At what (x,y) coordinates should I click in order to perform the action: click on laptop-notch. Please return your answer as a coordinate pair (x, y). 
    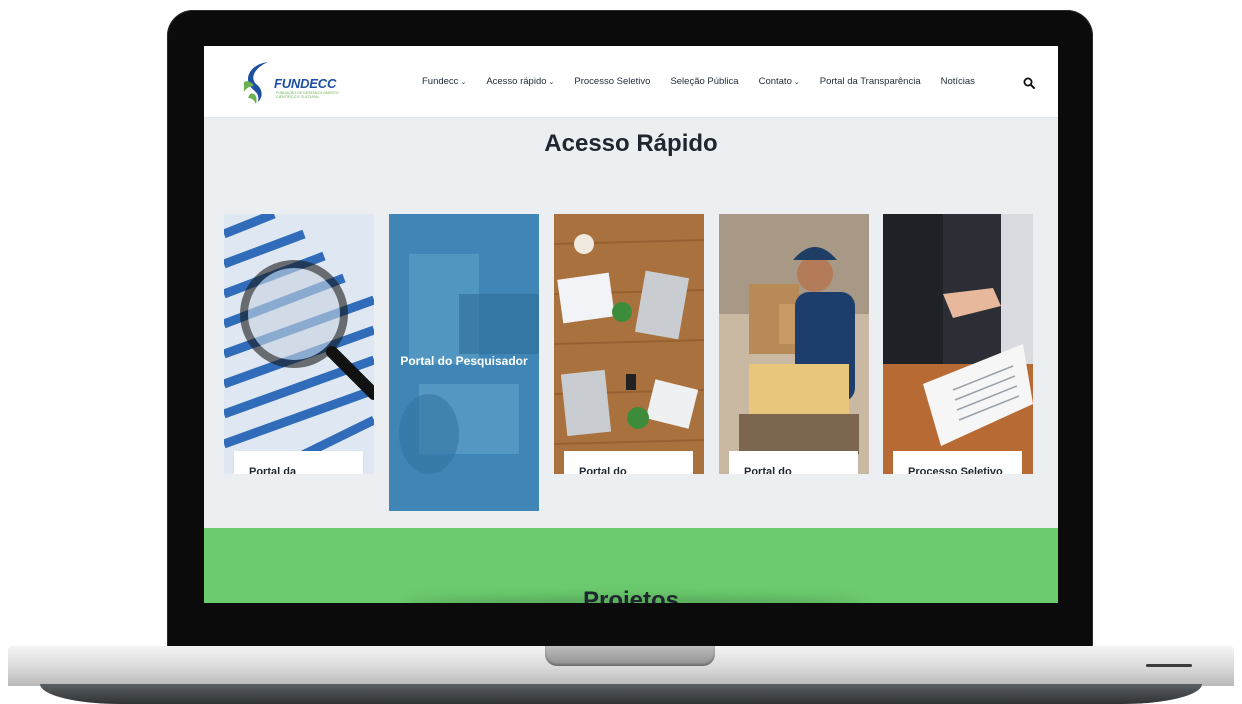
    Looking at the image, I should click on (630, 656).